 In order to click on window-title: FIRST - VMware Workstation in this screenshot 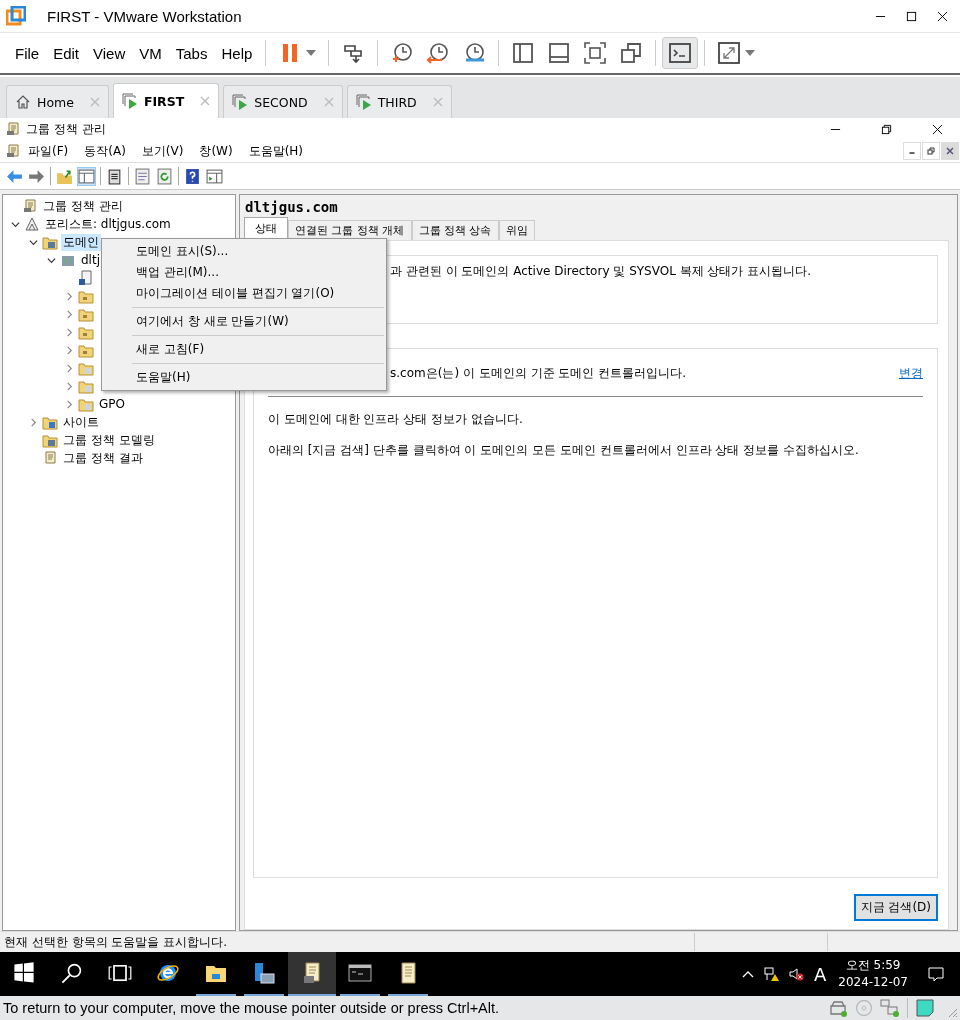, I will do `click(144, 16)`.